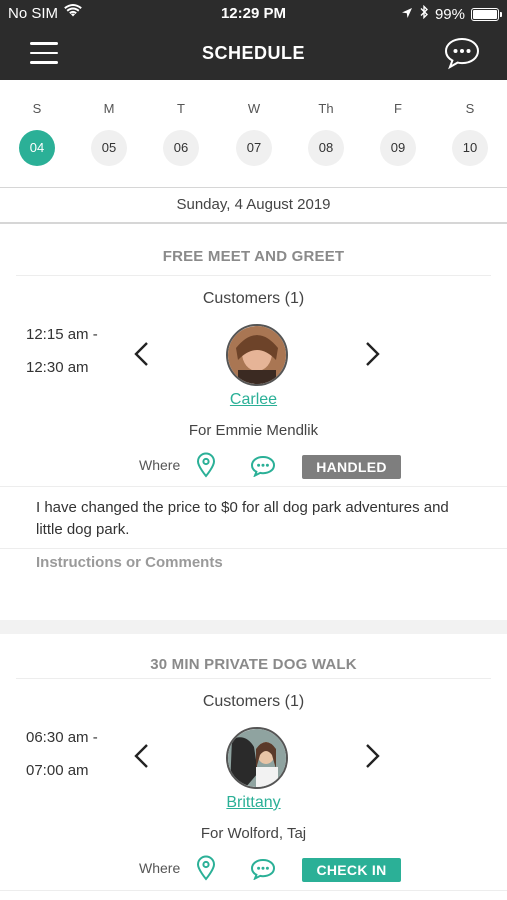  Describe the element at coordinates (407, 14) in the screenshot. I see `location-arrow-icon` at that location.